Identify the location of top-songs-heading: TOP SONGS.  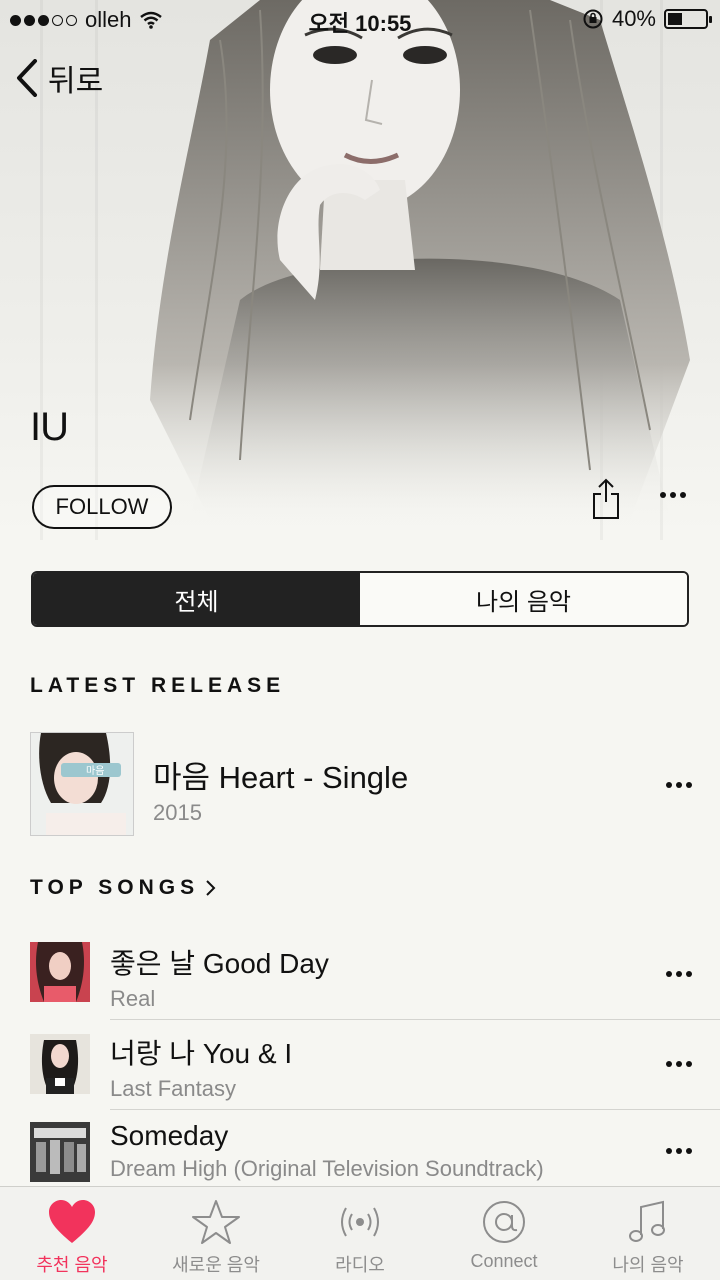
(123, 888).